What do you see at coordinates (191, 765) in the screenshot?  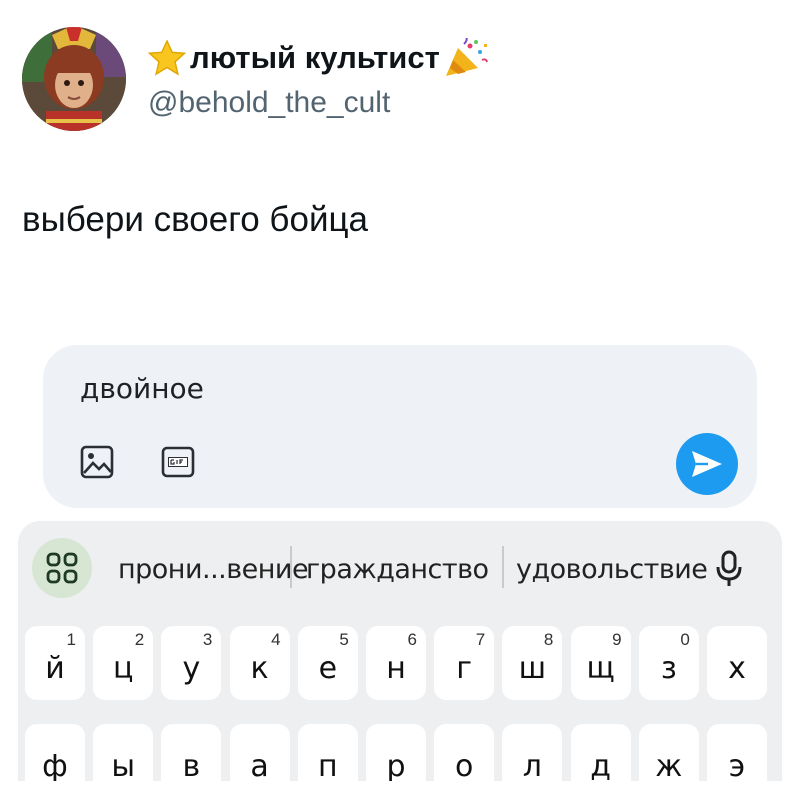 I see `key-letter: в` at bounding box center [191, 765].